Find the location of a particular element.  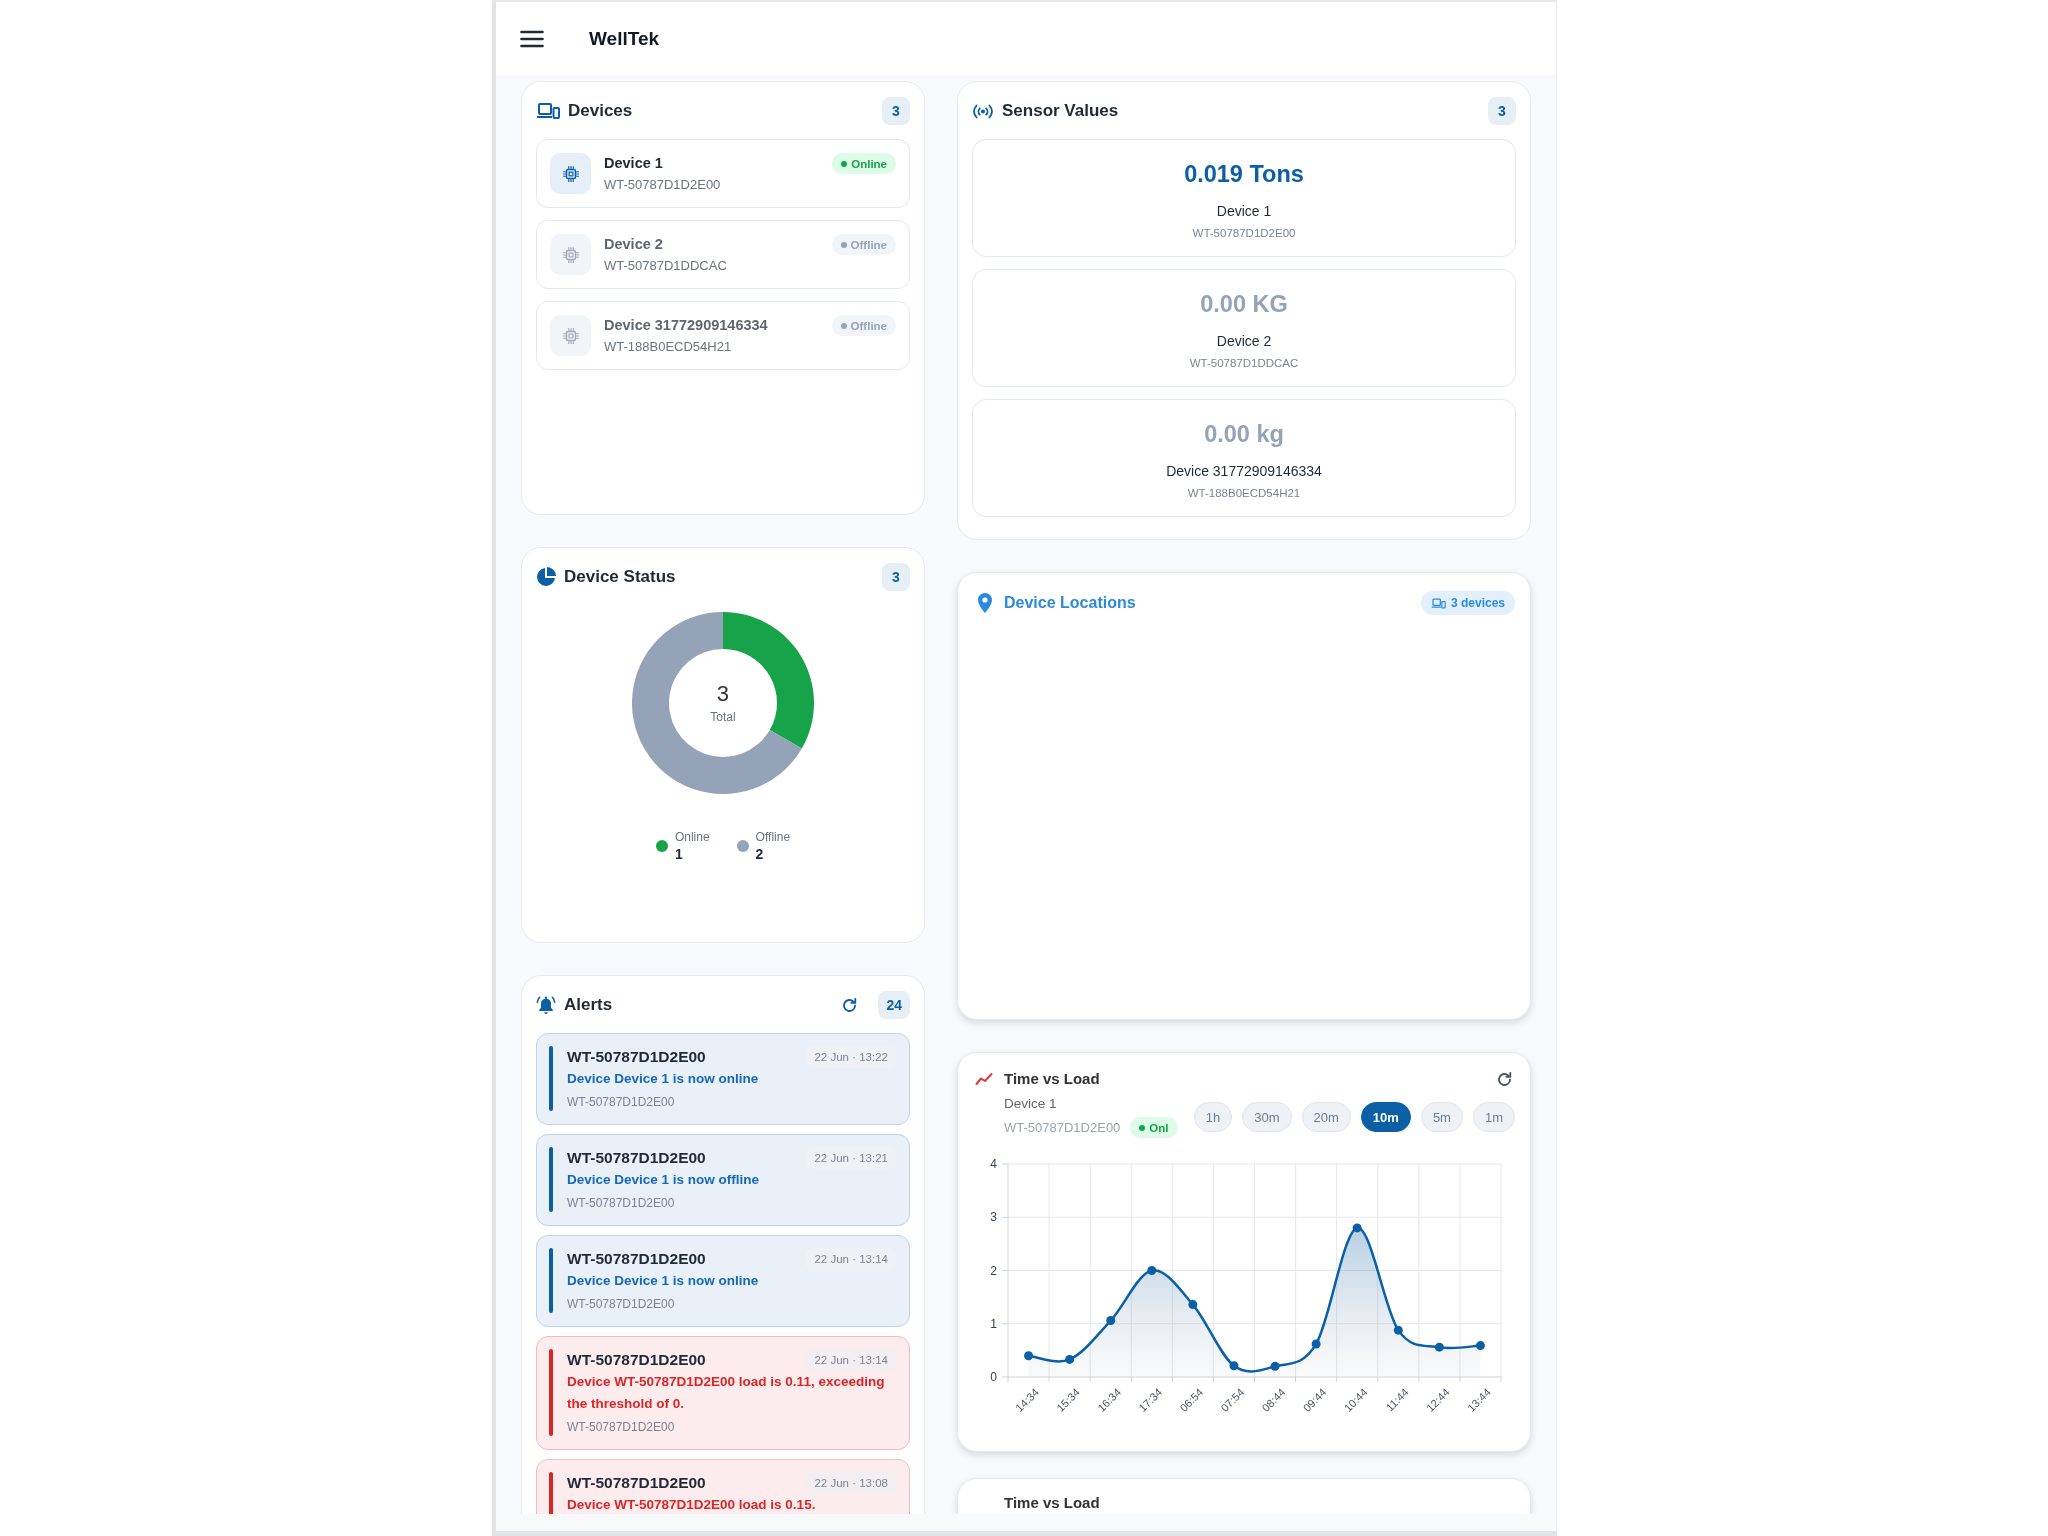

card-title: Sensor Values is located at coordinates (1060, 111).